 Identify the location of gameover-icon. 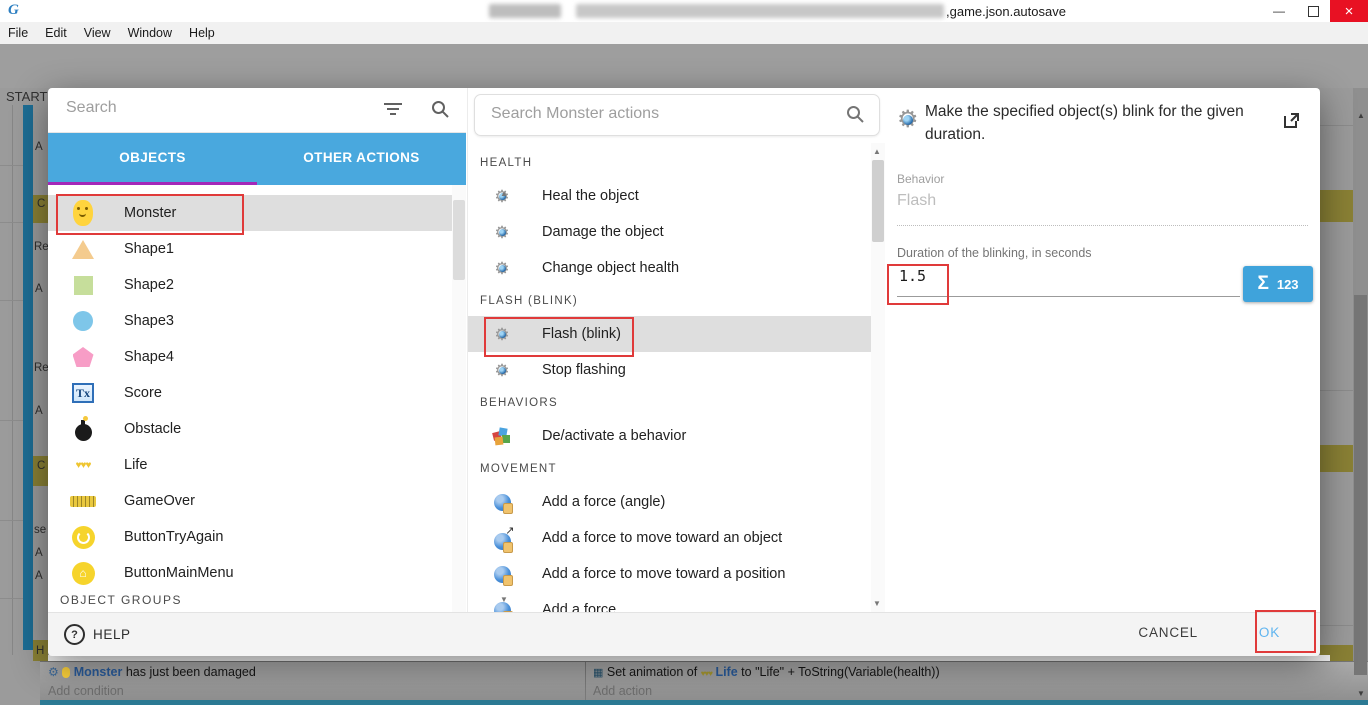
(83, 501).